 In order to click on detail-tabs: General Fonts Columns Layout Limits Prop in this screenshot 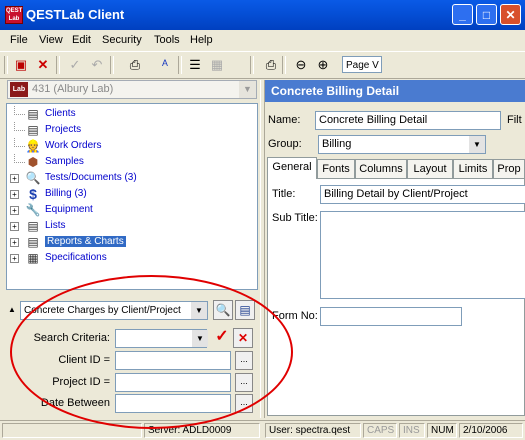, I will do `click(396, 168)`.